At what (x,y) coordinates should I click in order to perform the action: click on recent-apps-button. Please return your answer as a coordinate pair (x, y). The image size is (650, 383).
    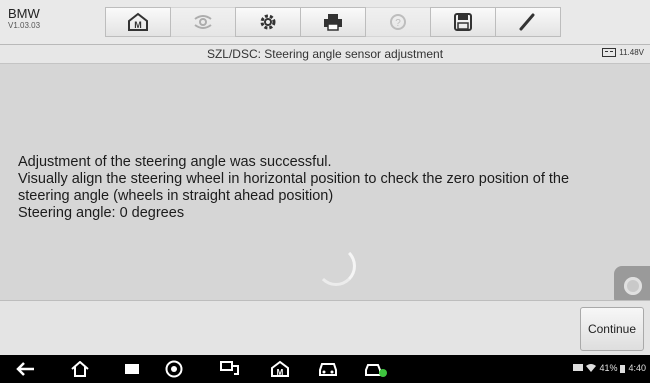
    Looking at the image, I should click on (132, 369).